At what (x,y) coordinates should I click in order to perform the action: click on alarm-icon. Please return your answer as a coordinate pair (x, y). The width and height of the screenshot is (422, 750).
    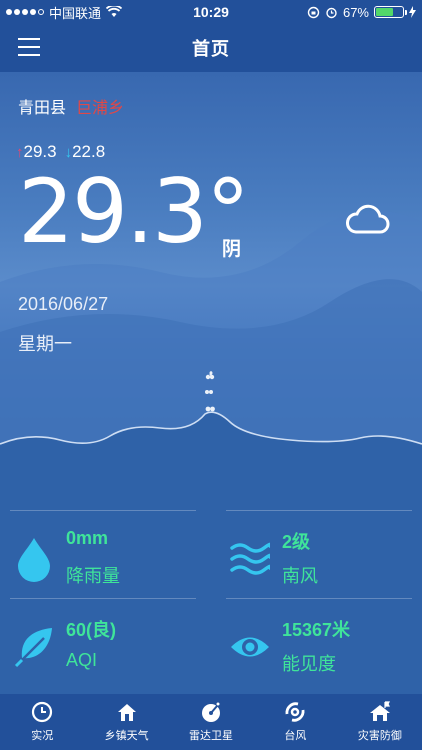
    Looking at the image, I should click on (331, 12).